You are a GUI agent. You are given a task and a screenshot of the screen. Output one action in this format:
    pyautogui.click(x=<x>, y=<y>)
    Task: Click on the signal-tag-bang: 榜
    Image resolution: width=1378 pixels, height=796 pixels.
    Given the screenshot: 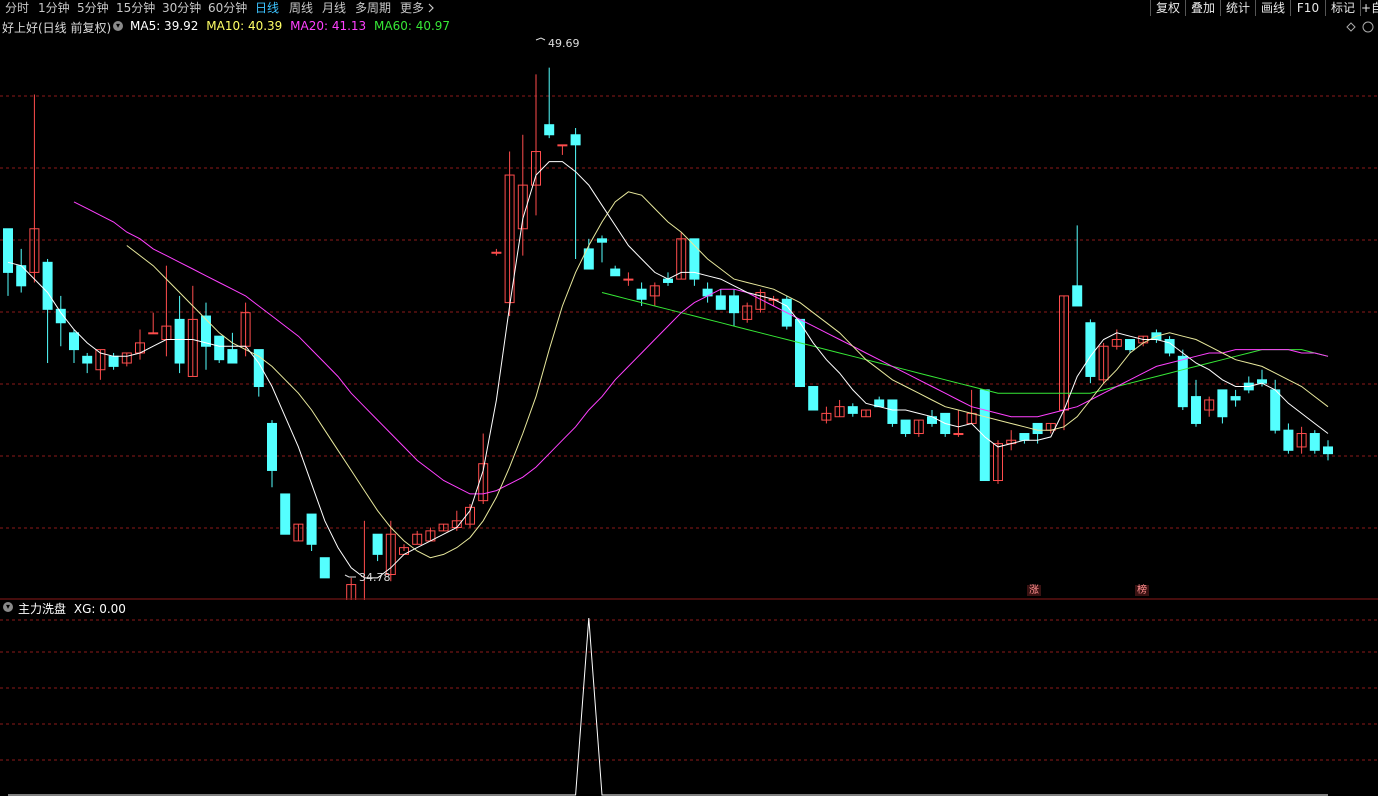 What is the action you would take?
    pyautogui.click(x=1142, y=590)
    